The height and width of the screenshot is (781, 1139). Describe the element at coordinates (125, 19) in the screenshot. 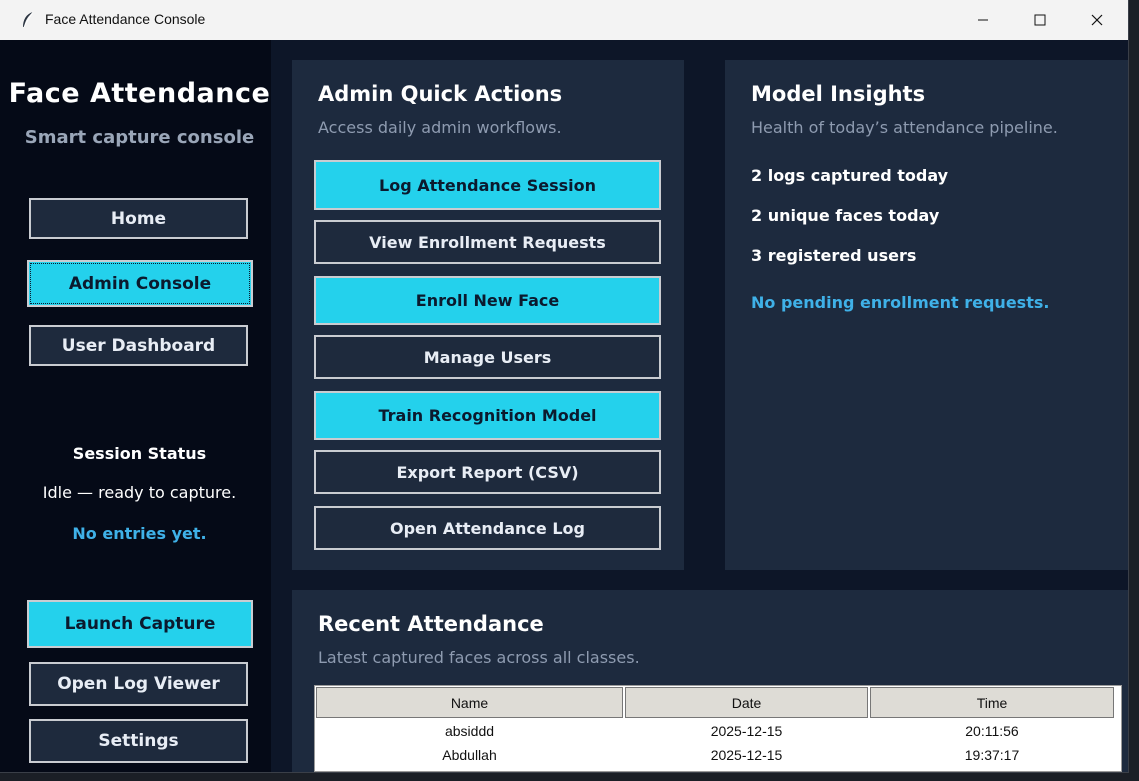

I see `window-title: Face Attendance Console` at that location.